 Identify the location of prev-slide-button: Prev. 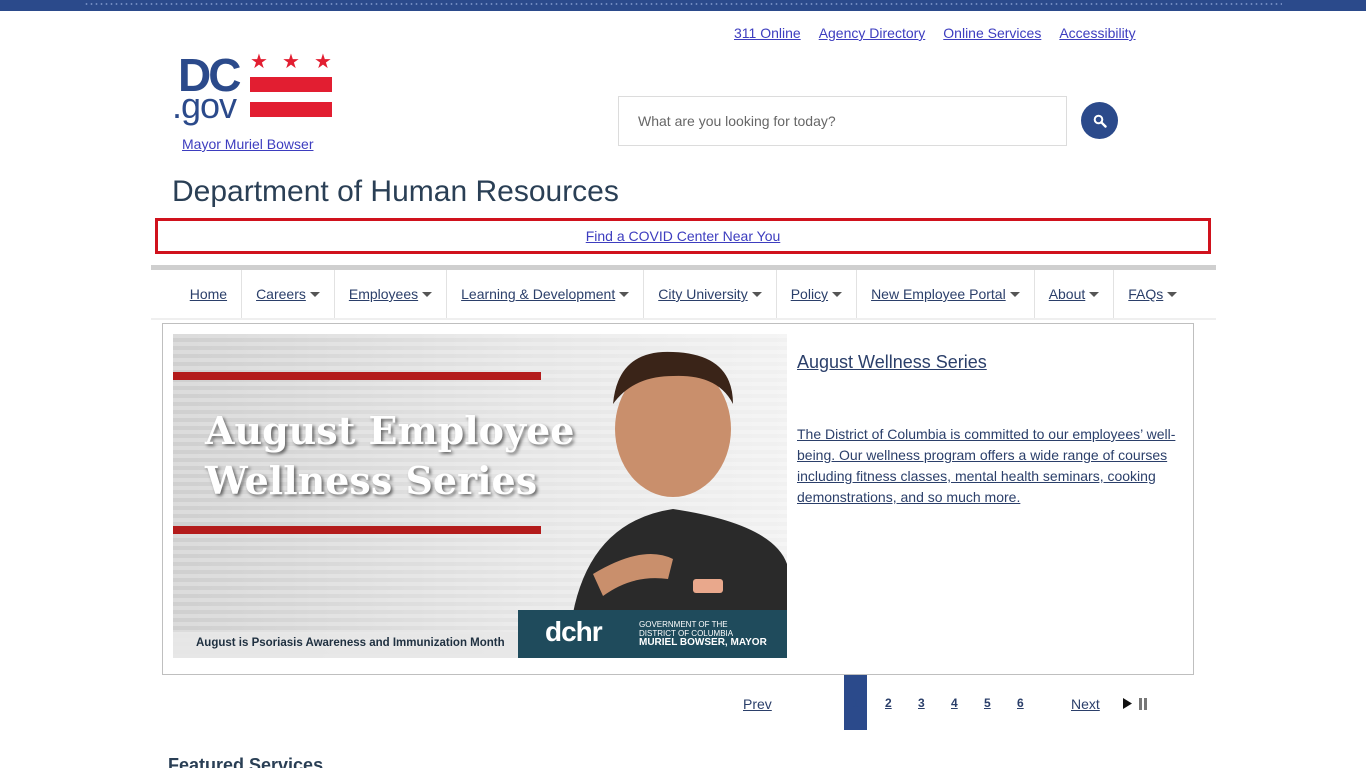
(757, 704).